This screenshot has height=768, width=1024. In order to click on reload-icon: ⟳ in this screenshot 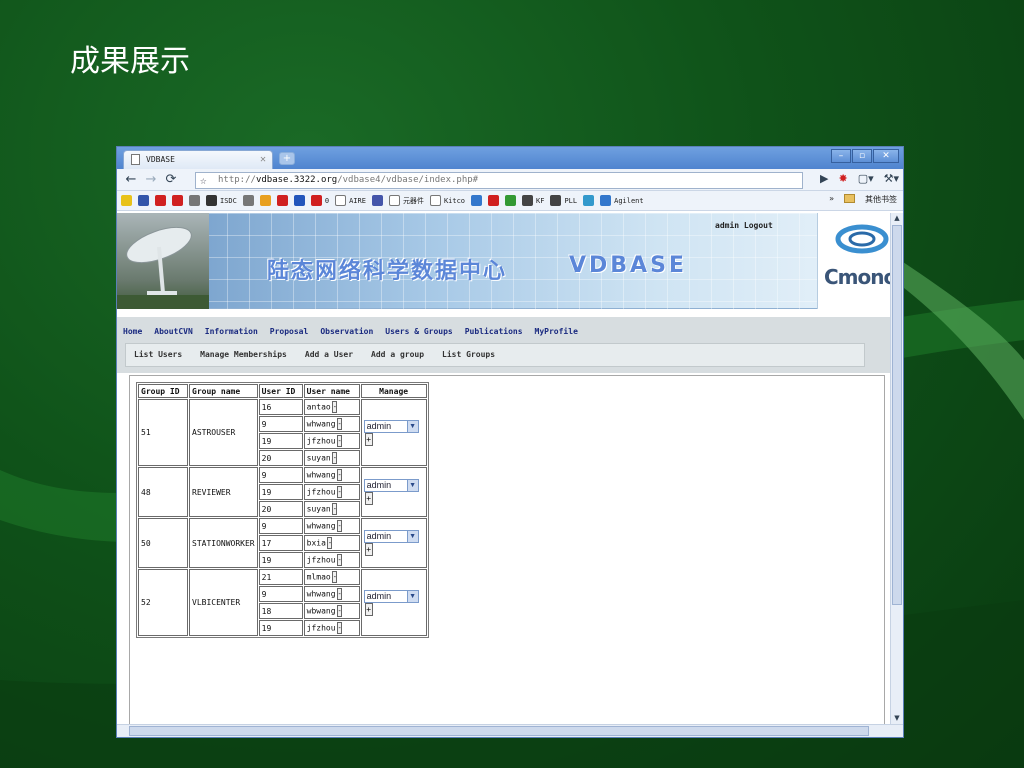, I will do `click(171, 180)`.